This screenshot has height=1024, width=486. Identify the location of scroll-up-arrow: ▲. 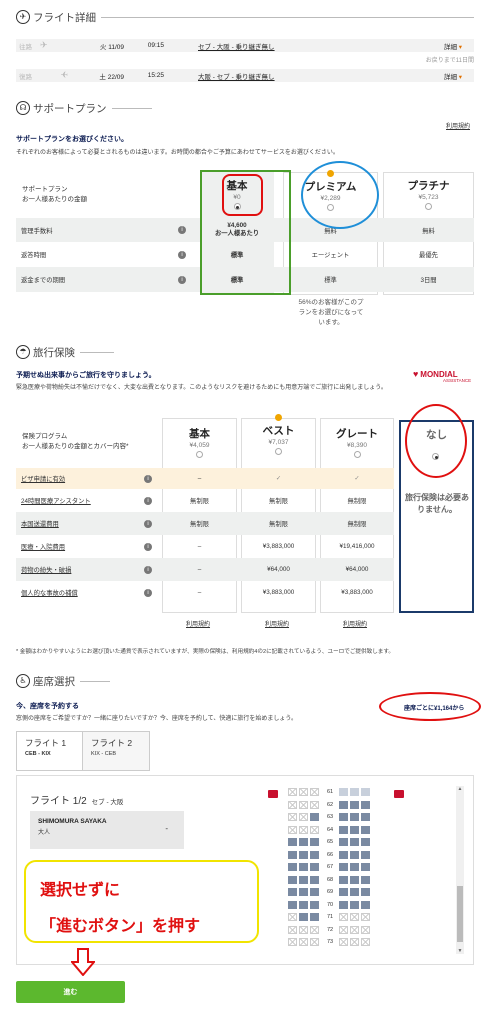
(460, 789).